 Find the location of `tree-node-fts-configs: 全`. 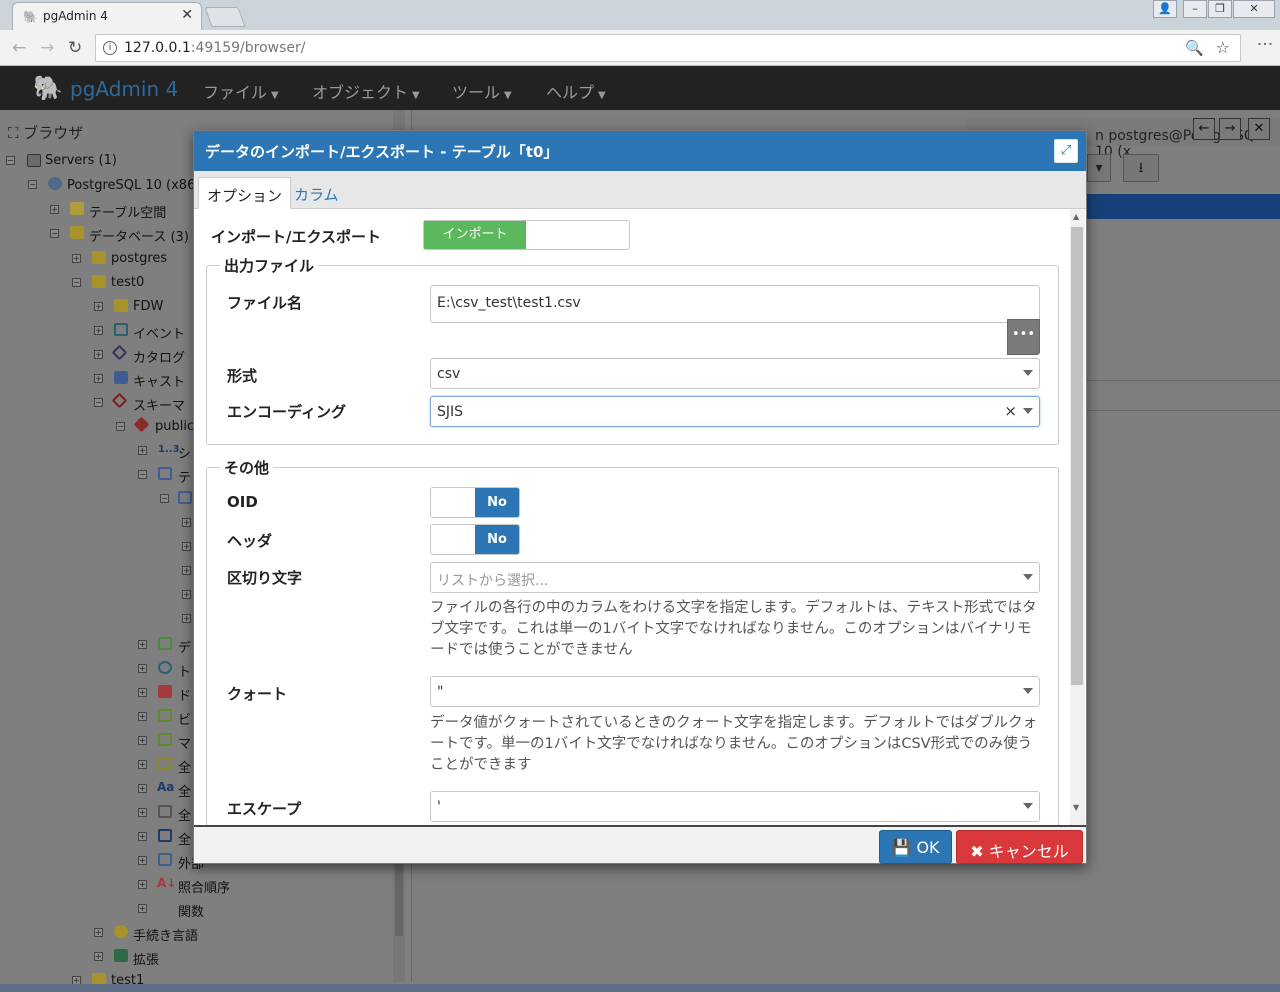

tree-node-fts-configs: 全 is located at coordinates (184, 766).